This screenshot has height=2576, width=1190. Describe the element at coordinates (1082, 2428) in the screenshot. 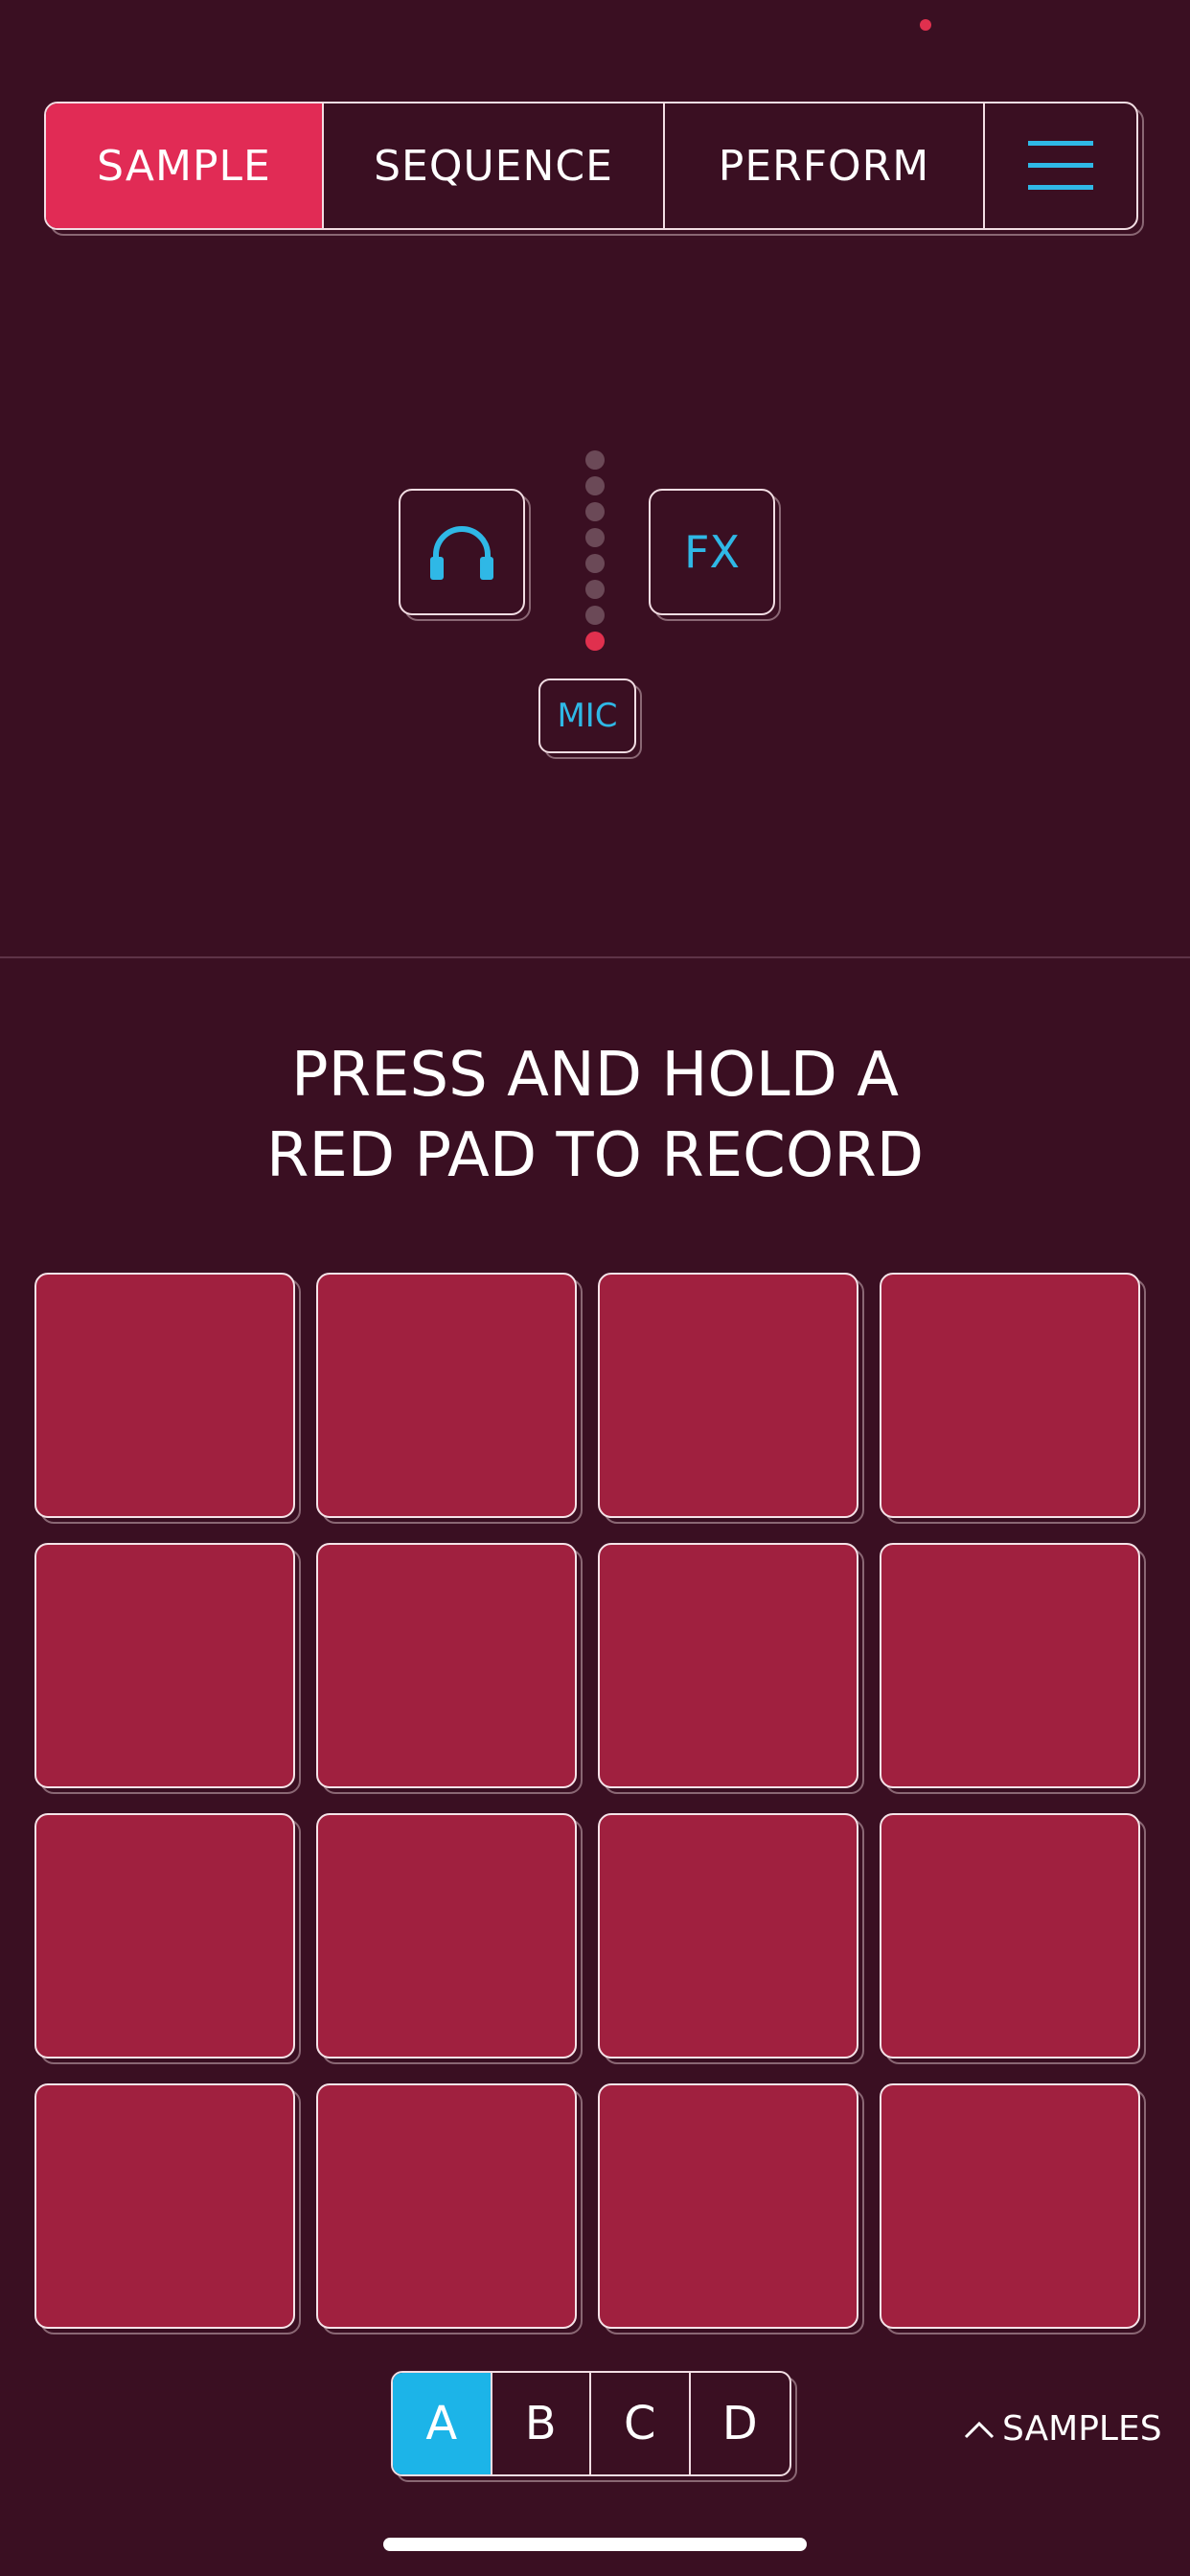

I see `samples-label: SAMPLES` at that location.